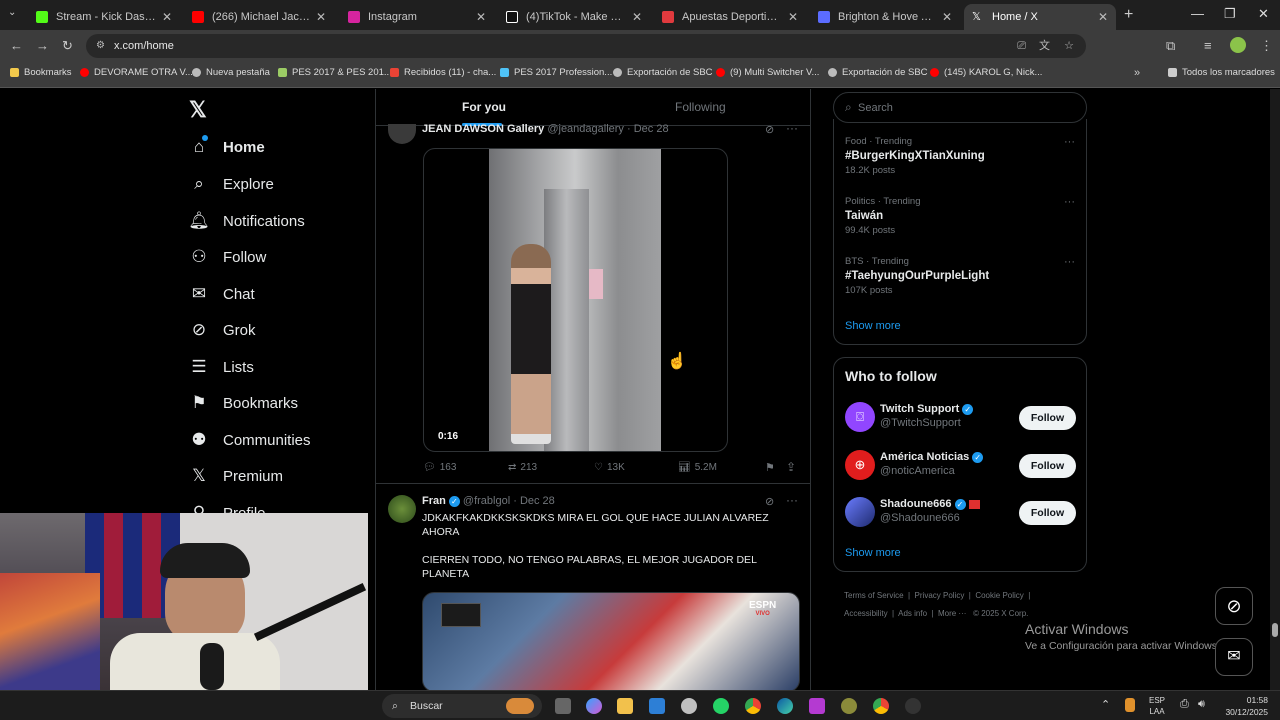 The height and width of the screenshot is (720, 1280). What do you see at coordinates (42, 45) in the screenshot?
I see `forward-icon: →` at bounding box center [42, 45].